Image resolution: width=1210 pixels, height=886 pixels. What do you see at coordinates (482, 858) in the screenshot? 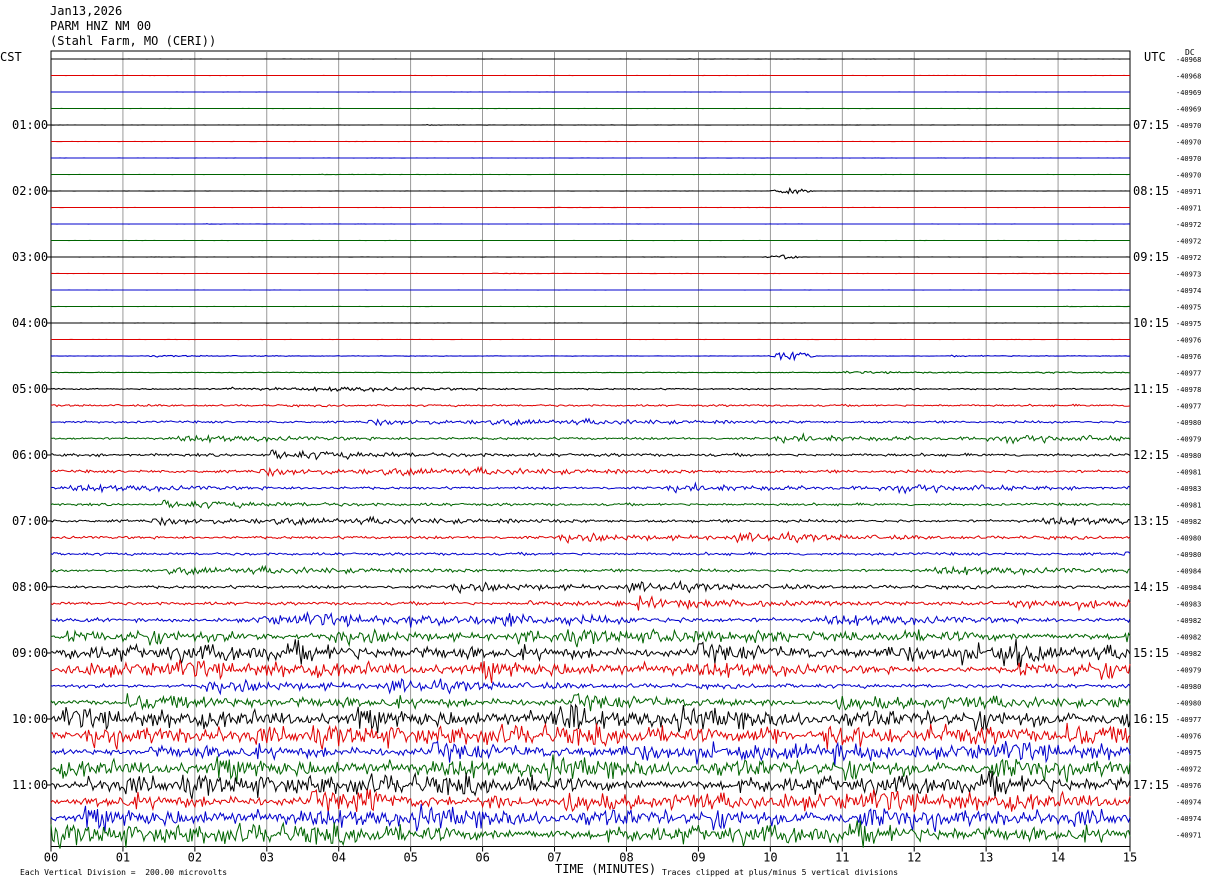
I see `x-tick-label: 06` at bounding box center [482, 858].